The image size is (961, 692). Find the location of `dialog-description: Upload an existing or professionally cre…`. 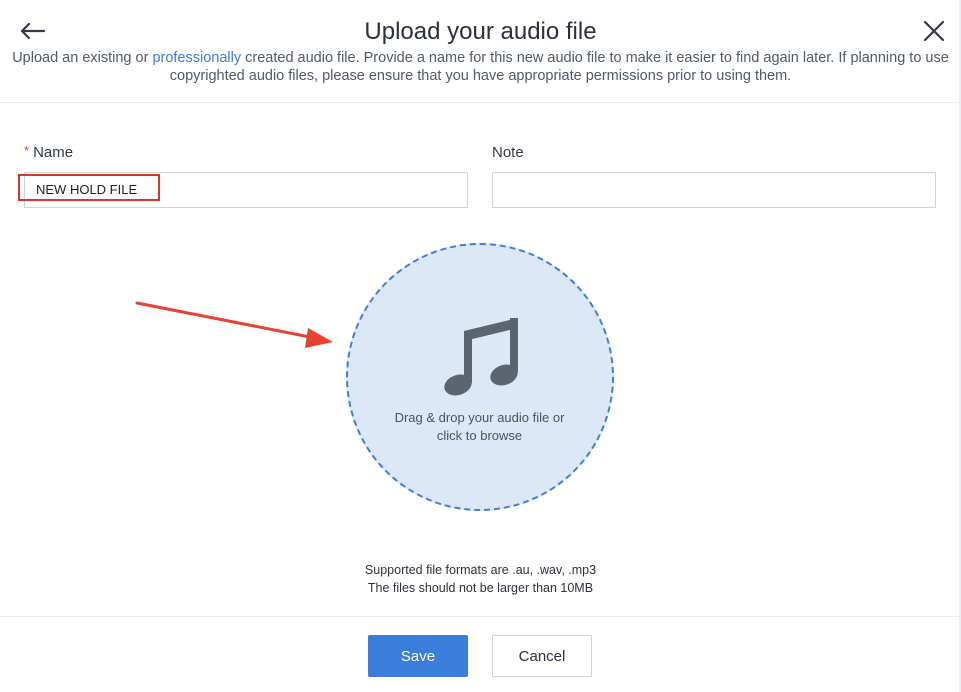

dialog-description: Upload an existing or professionally cre… is located at coordinates (480, 67).